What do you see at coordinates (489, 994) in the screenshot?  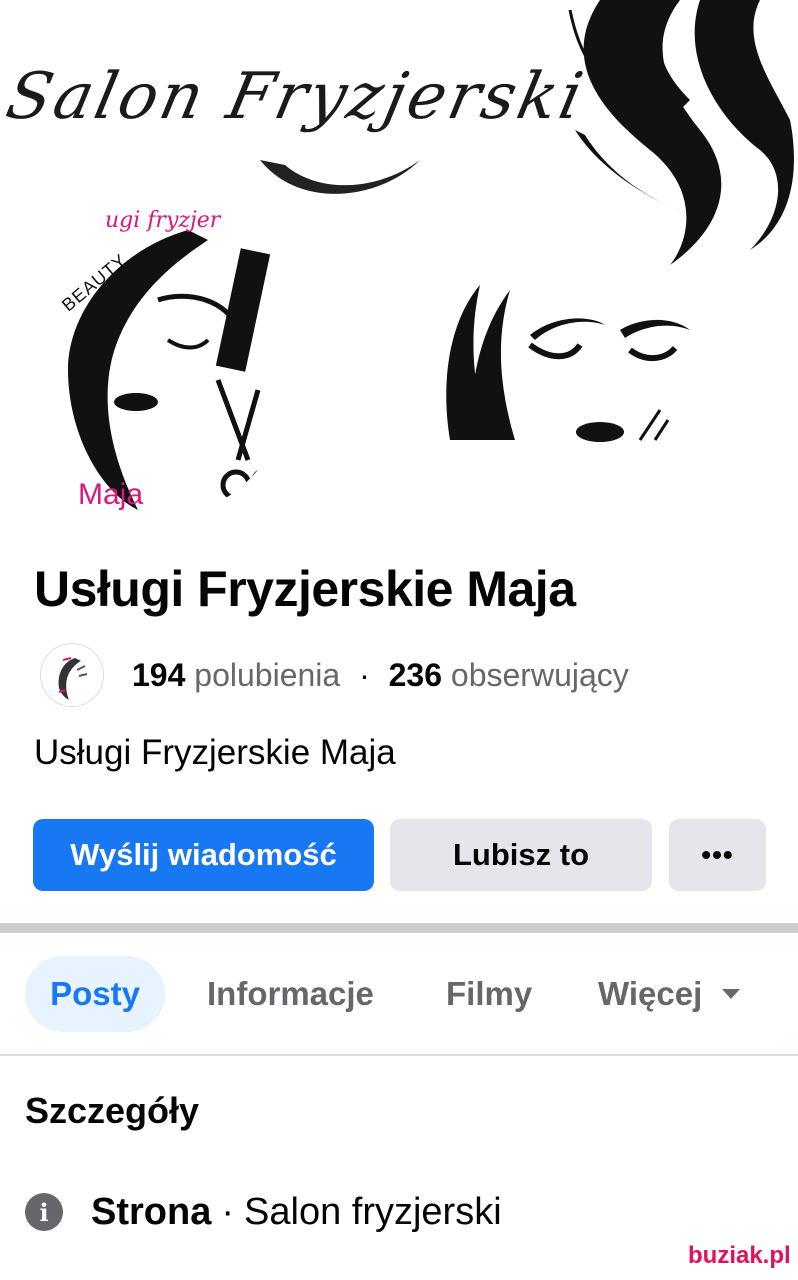 I see `tab-videos: Filmy` at bounding box center [489, 994].